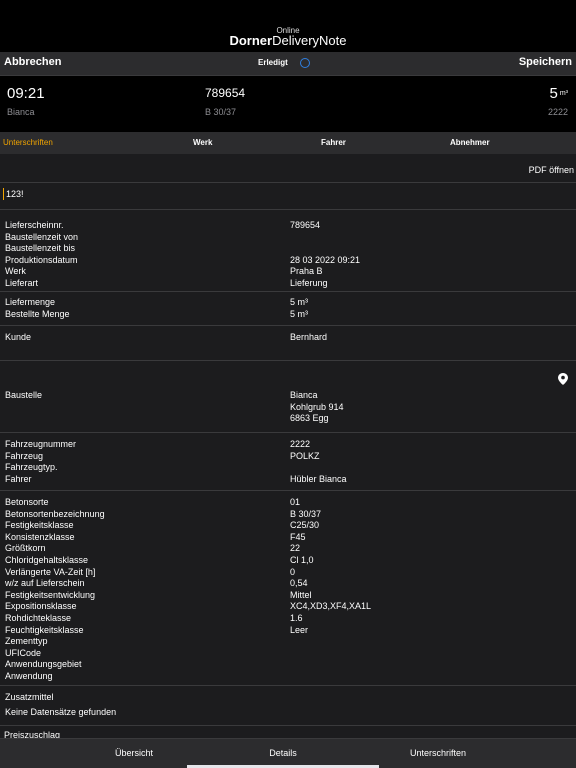 The image size is (576, 768). I want to click on detail-label: Konsistenzklasse, so click(40, 536).